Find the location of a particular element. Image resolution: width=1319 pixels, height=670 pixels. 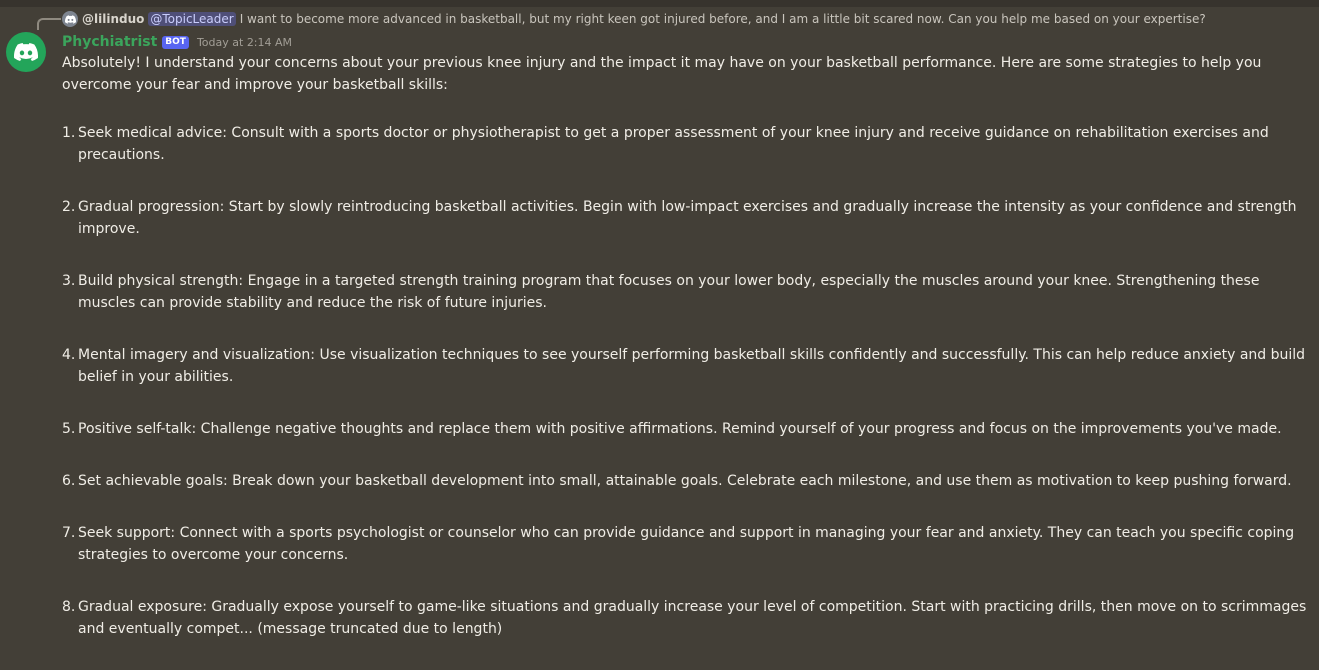

list-item-number: 3. is located at coordinates (69, 281).